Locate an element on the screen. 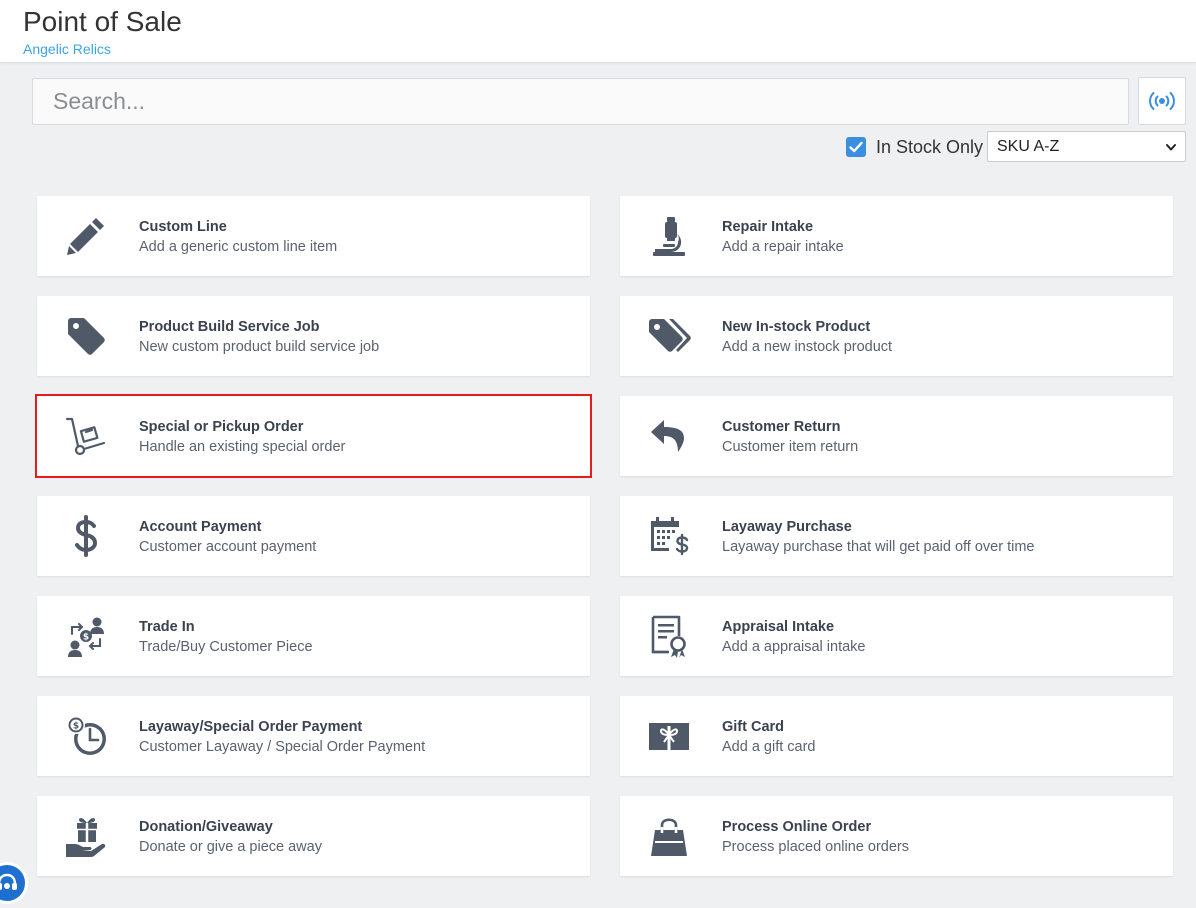 Image resolution: width=1196 pixels, height=908 pixels. action-card-appraisal-intake: Appraisal Intake Add a appraisal intake is located at coordinates (896, 636).